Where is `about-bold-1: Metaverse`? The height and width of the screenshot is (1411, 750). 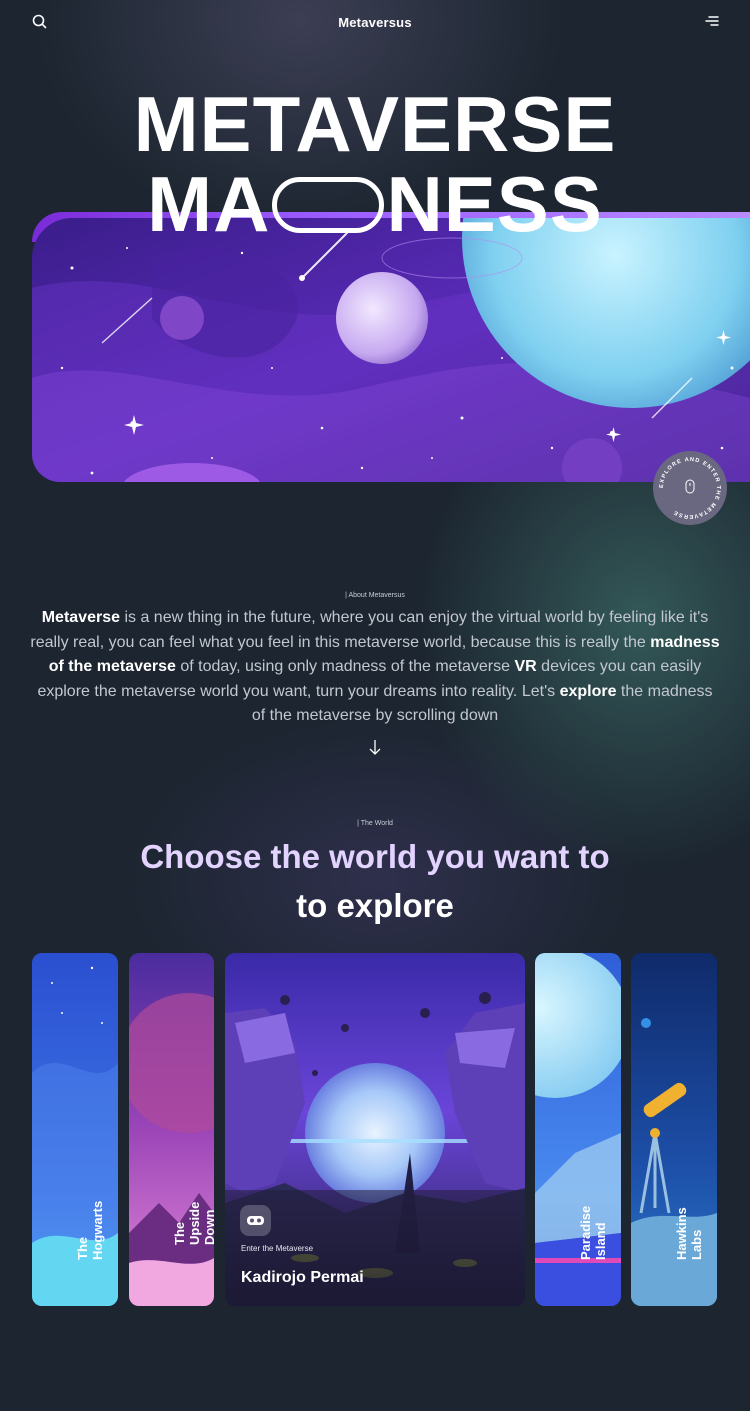 about-bold-1: Metaverse is located at coordinates (80, 617).